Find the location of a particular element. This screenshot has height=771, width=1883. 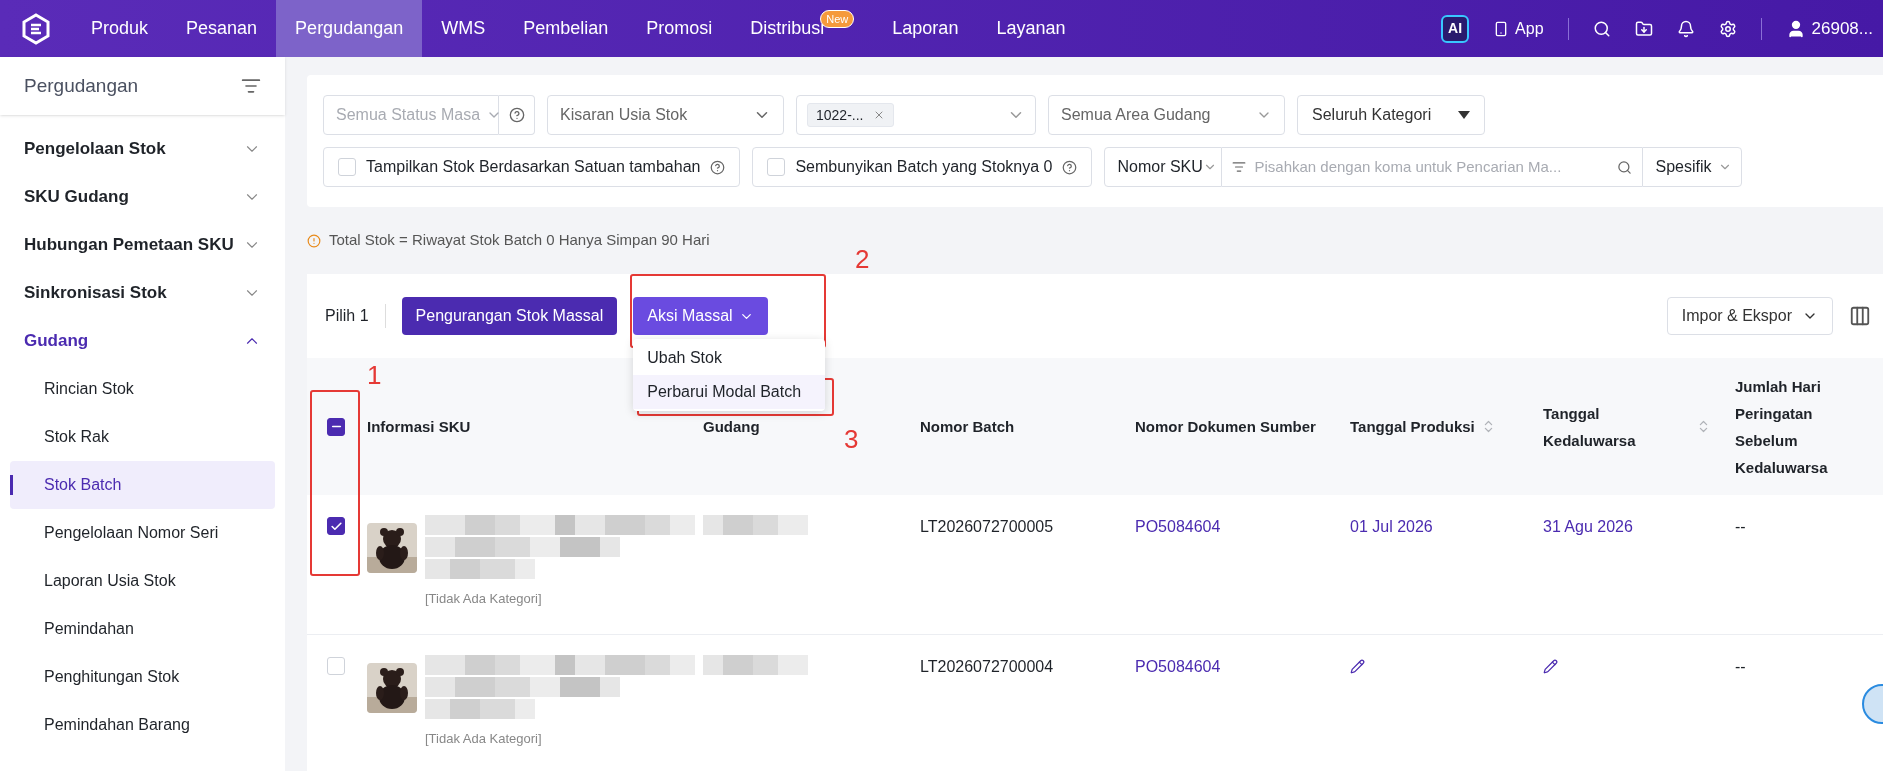

collapse-icon is located at coordinates (251, 86).